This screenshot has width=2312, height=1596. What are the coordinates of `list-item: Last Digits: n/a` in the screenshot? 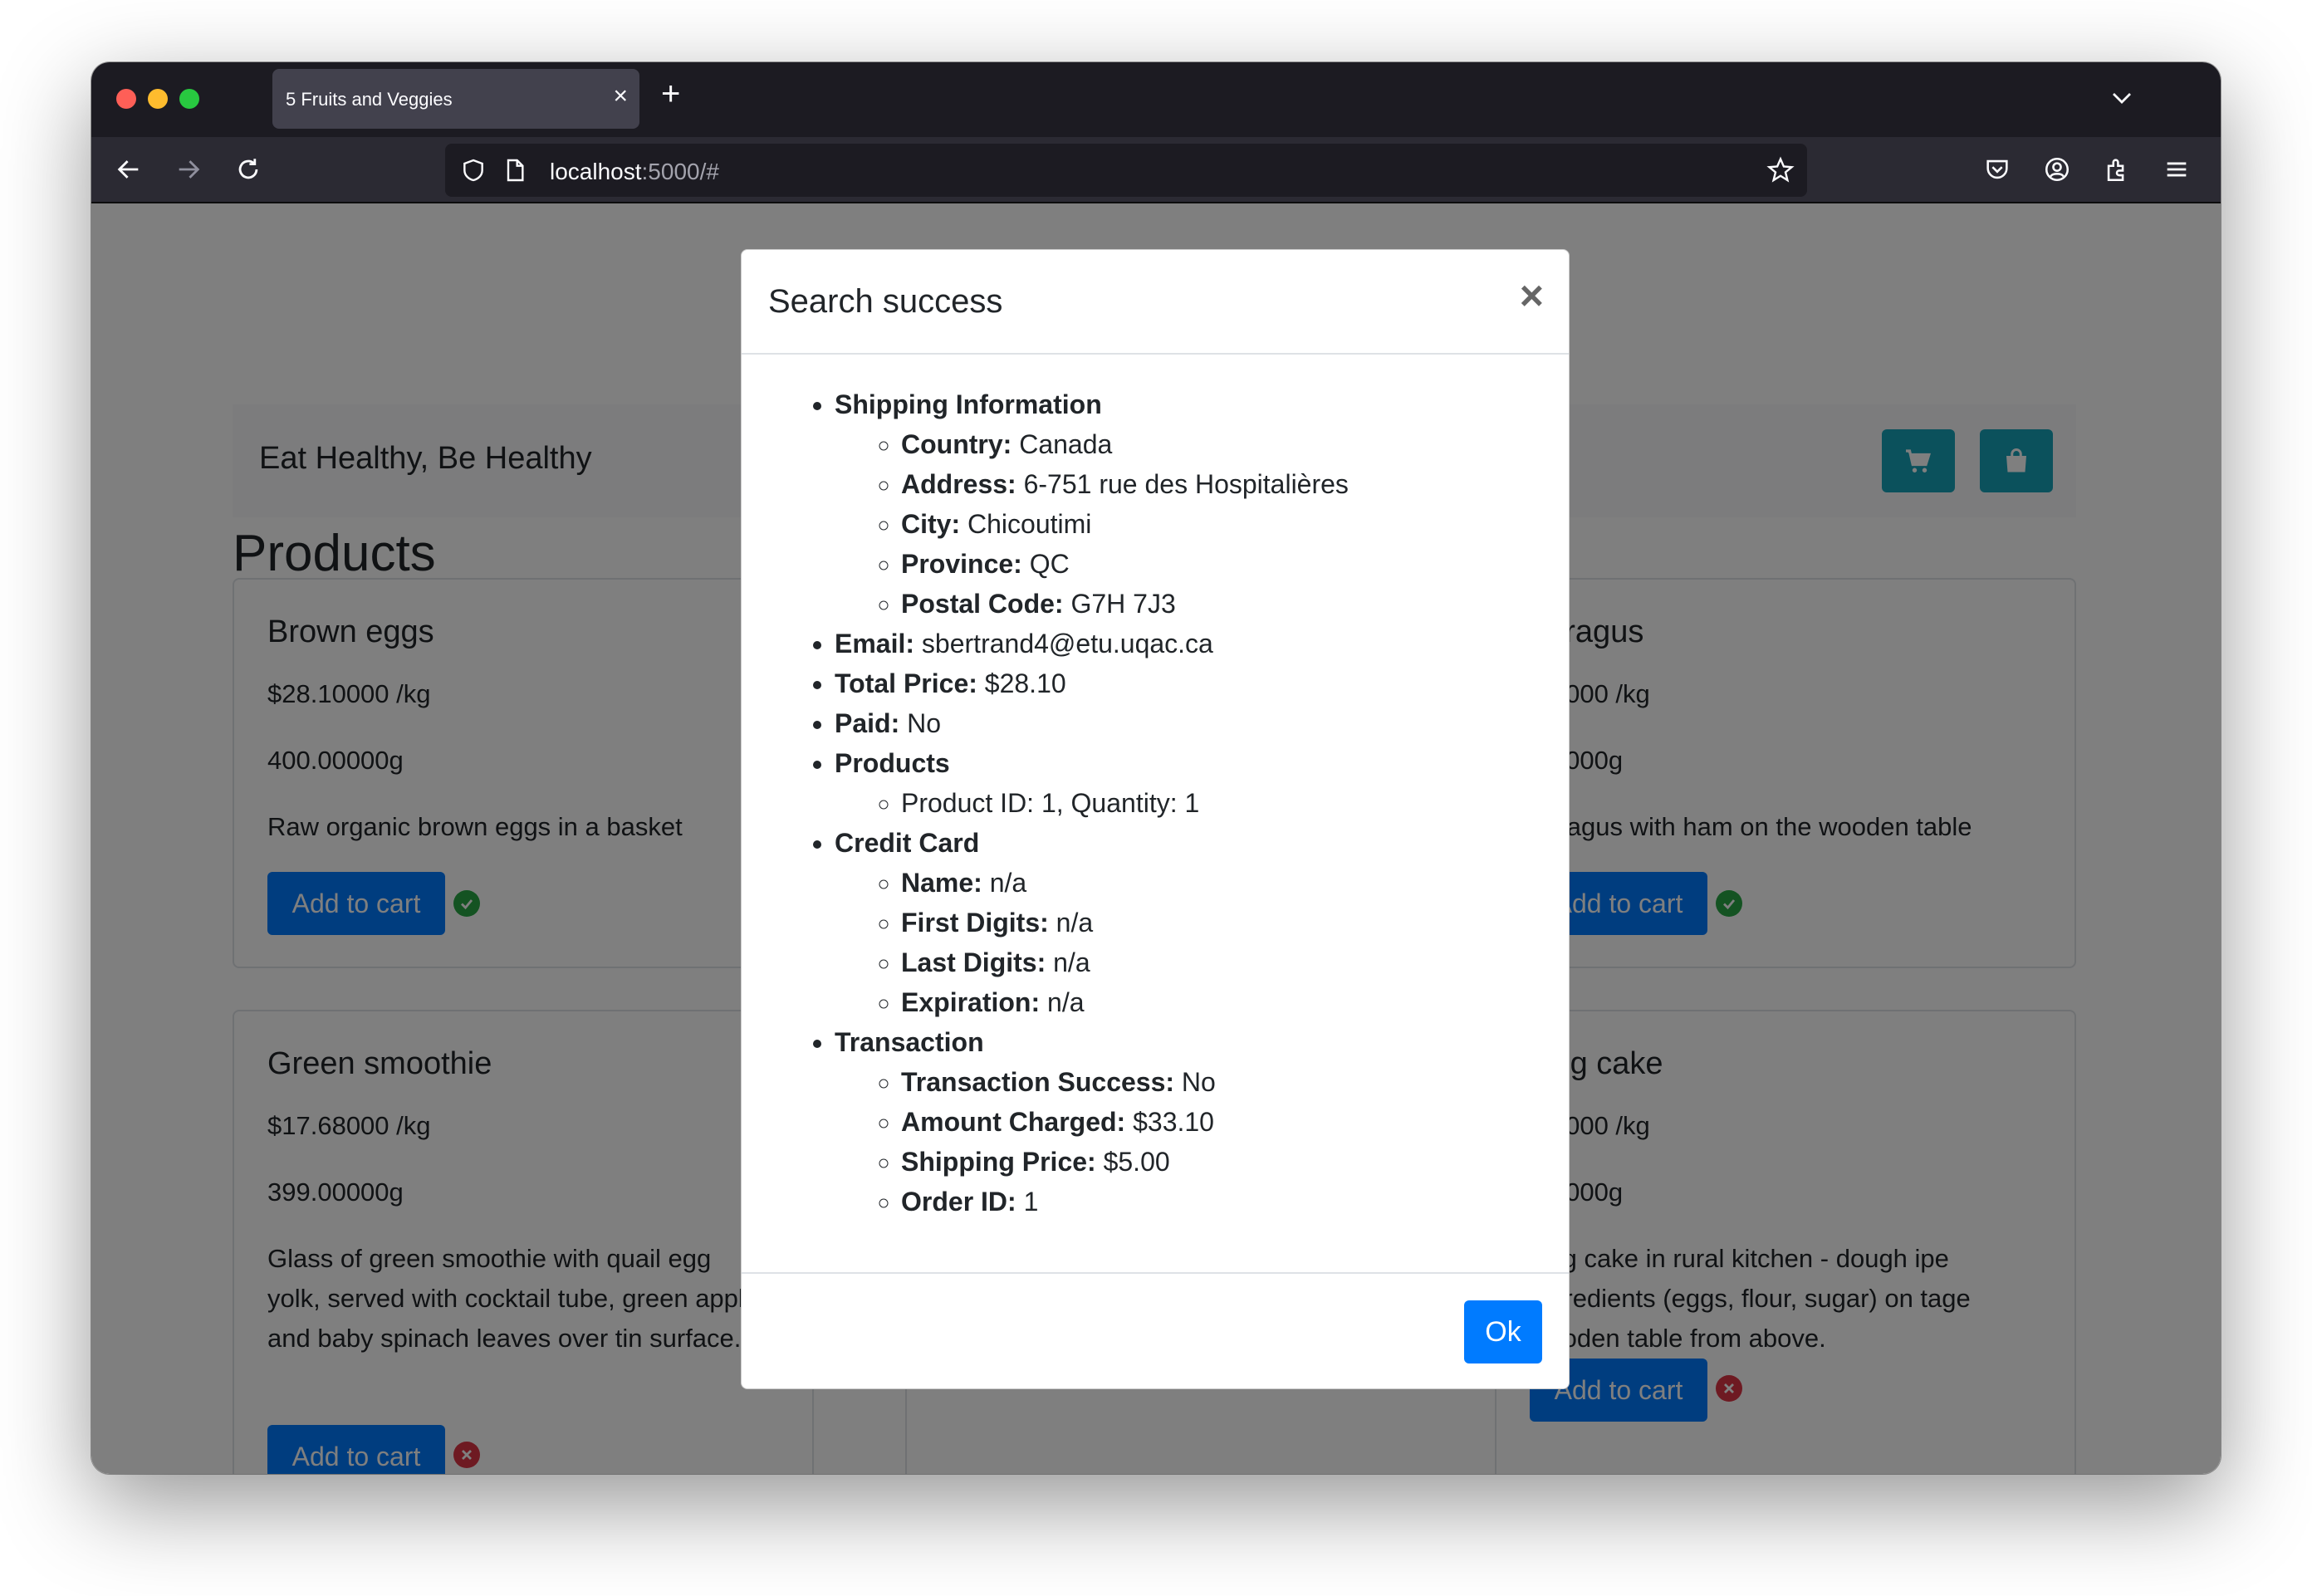 It's located at (1235, 962).